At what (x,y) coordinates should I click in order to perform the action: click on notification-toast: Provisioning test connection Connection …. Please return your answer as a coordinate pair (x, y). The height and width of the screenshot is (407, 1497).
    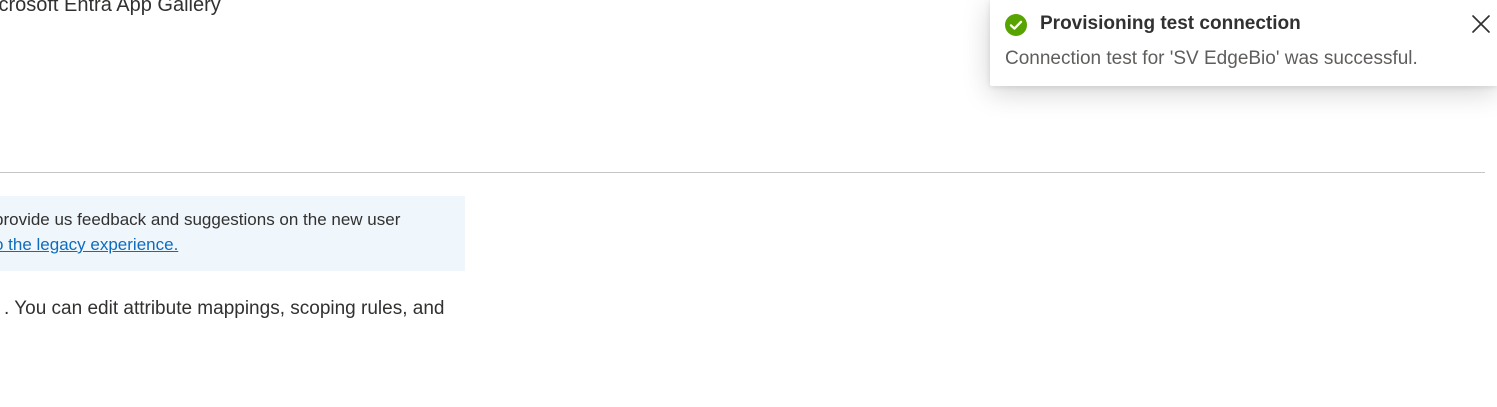
    Looking at the image, I should click on (1243, 43).